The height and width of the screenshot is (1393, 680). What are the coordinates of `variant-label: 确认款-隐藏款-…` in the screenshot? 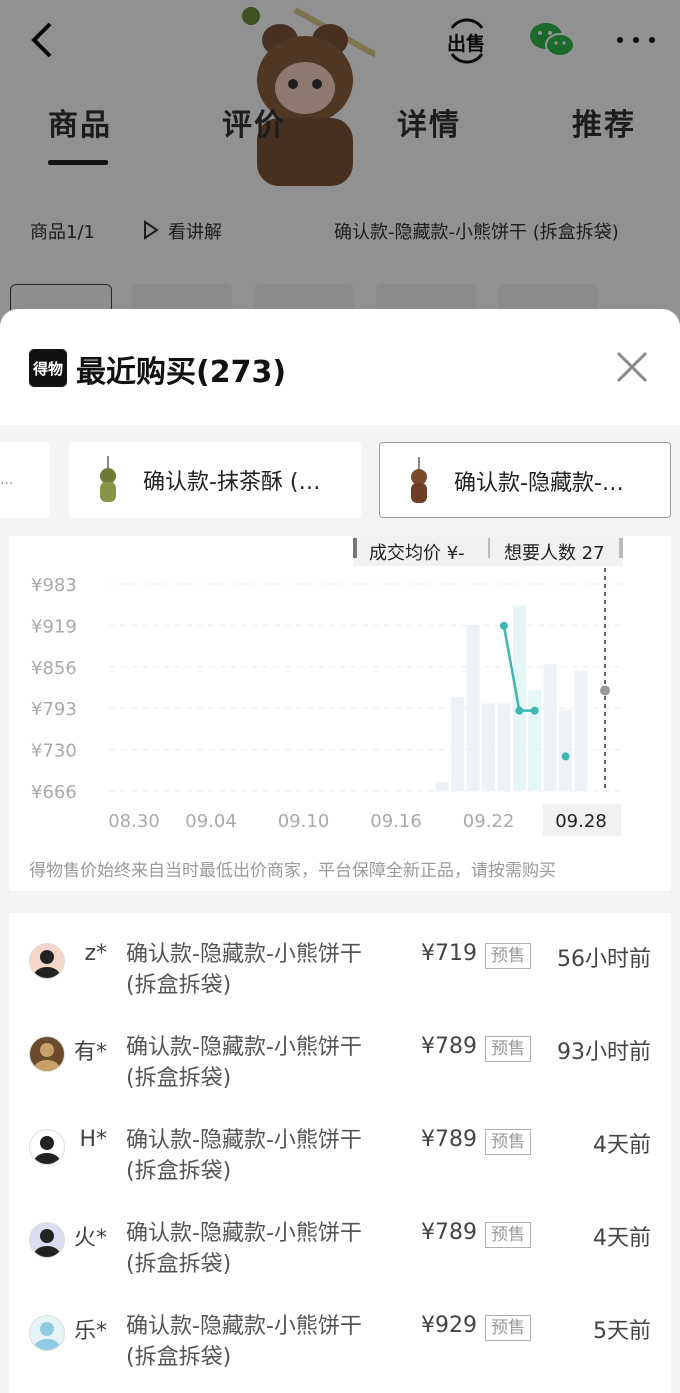 It's located at (539, 483).